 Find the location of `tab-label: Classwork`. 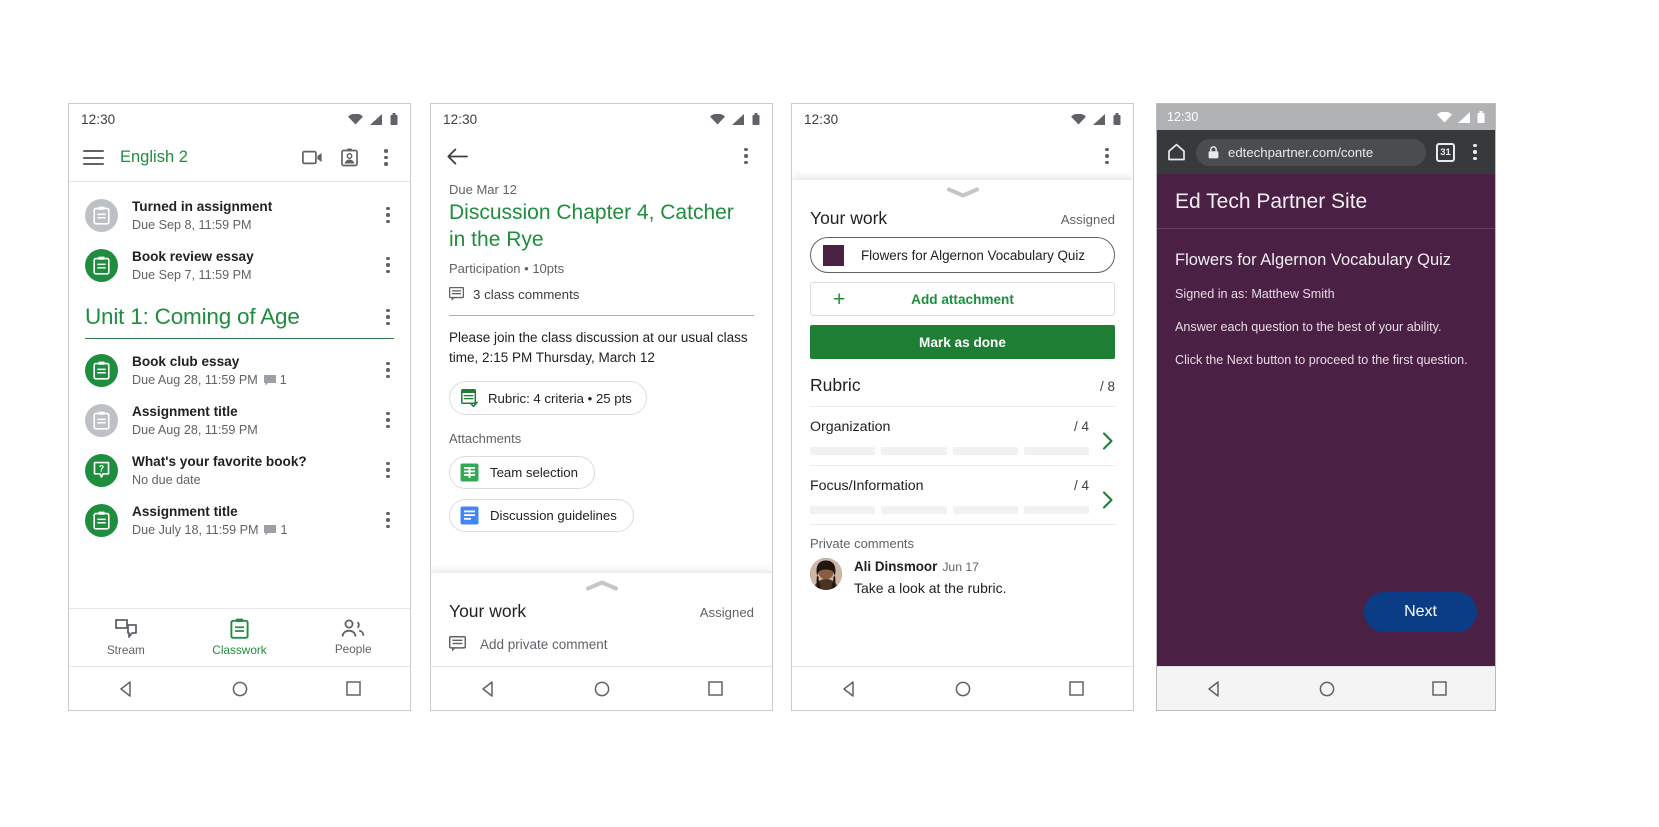

tab-label: Classwork is located at coordinates (239, 650).